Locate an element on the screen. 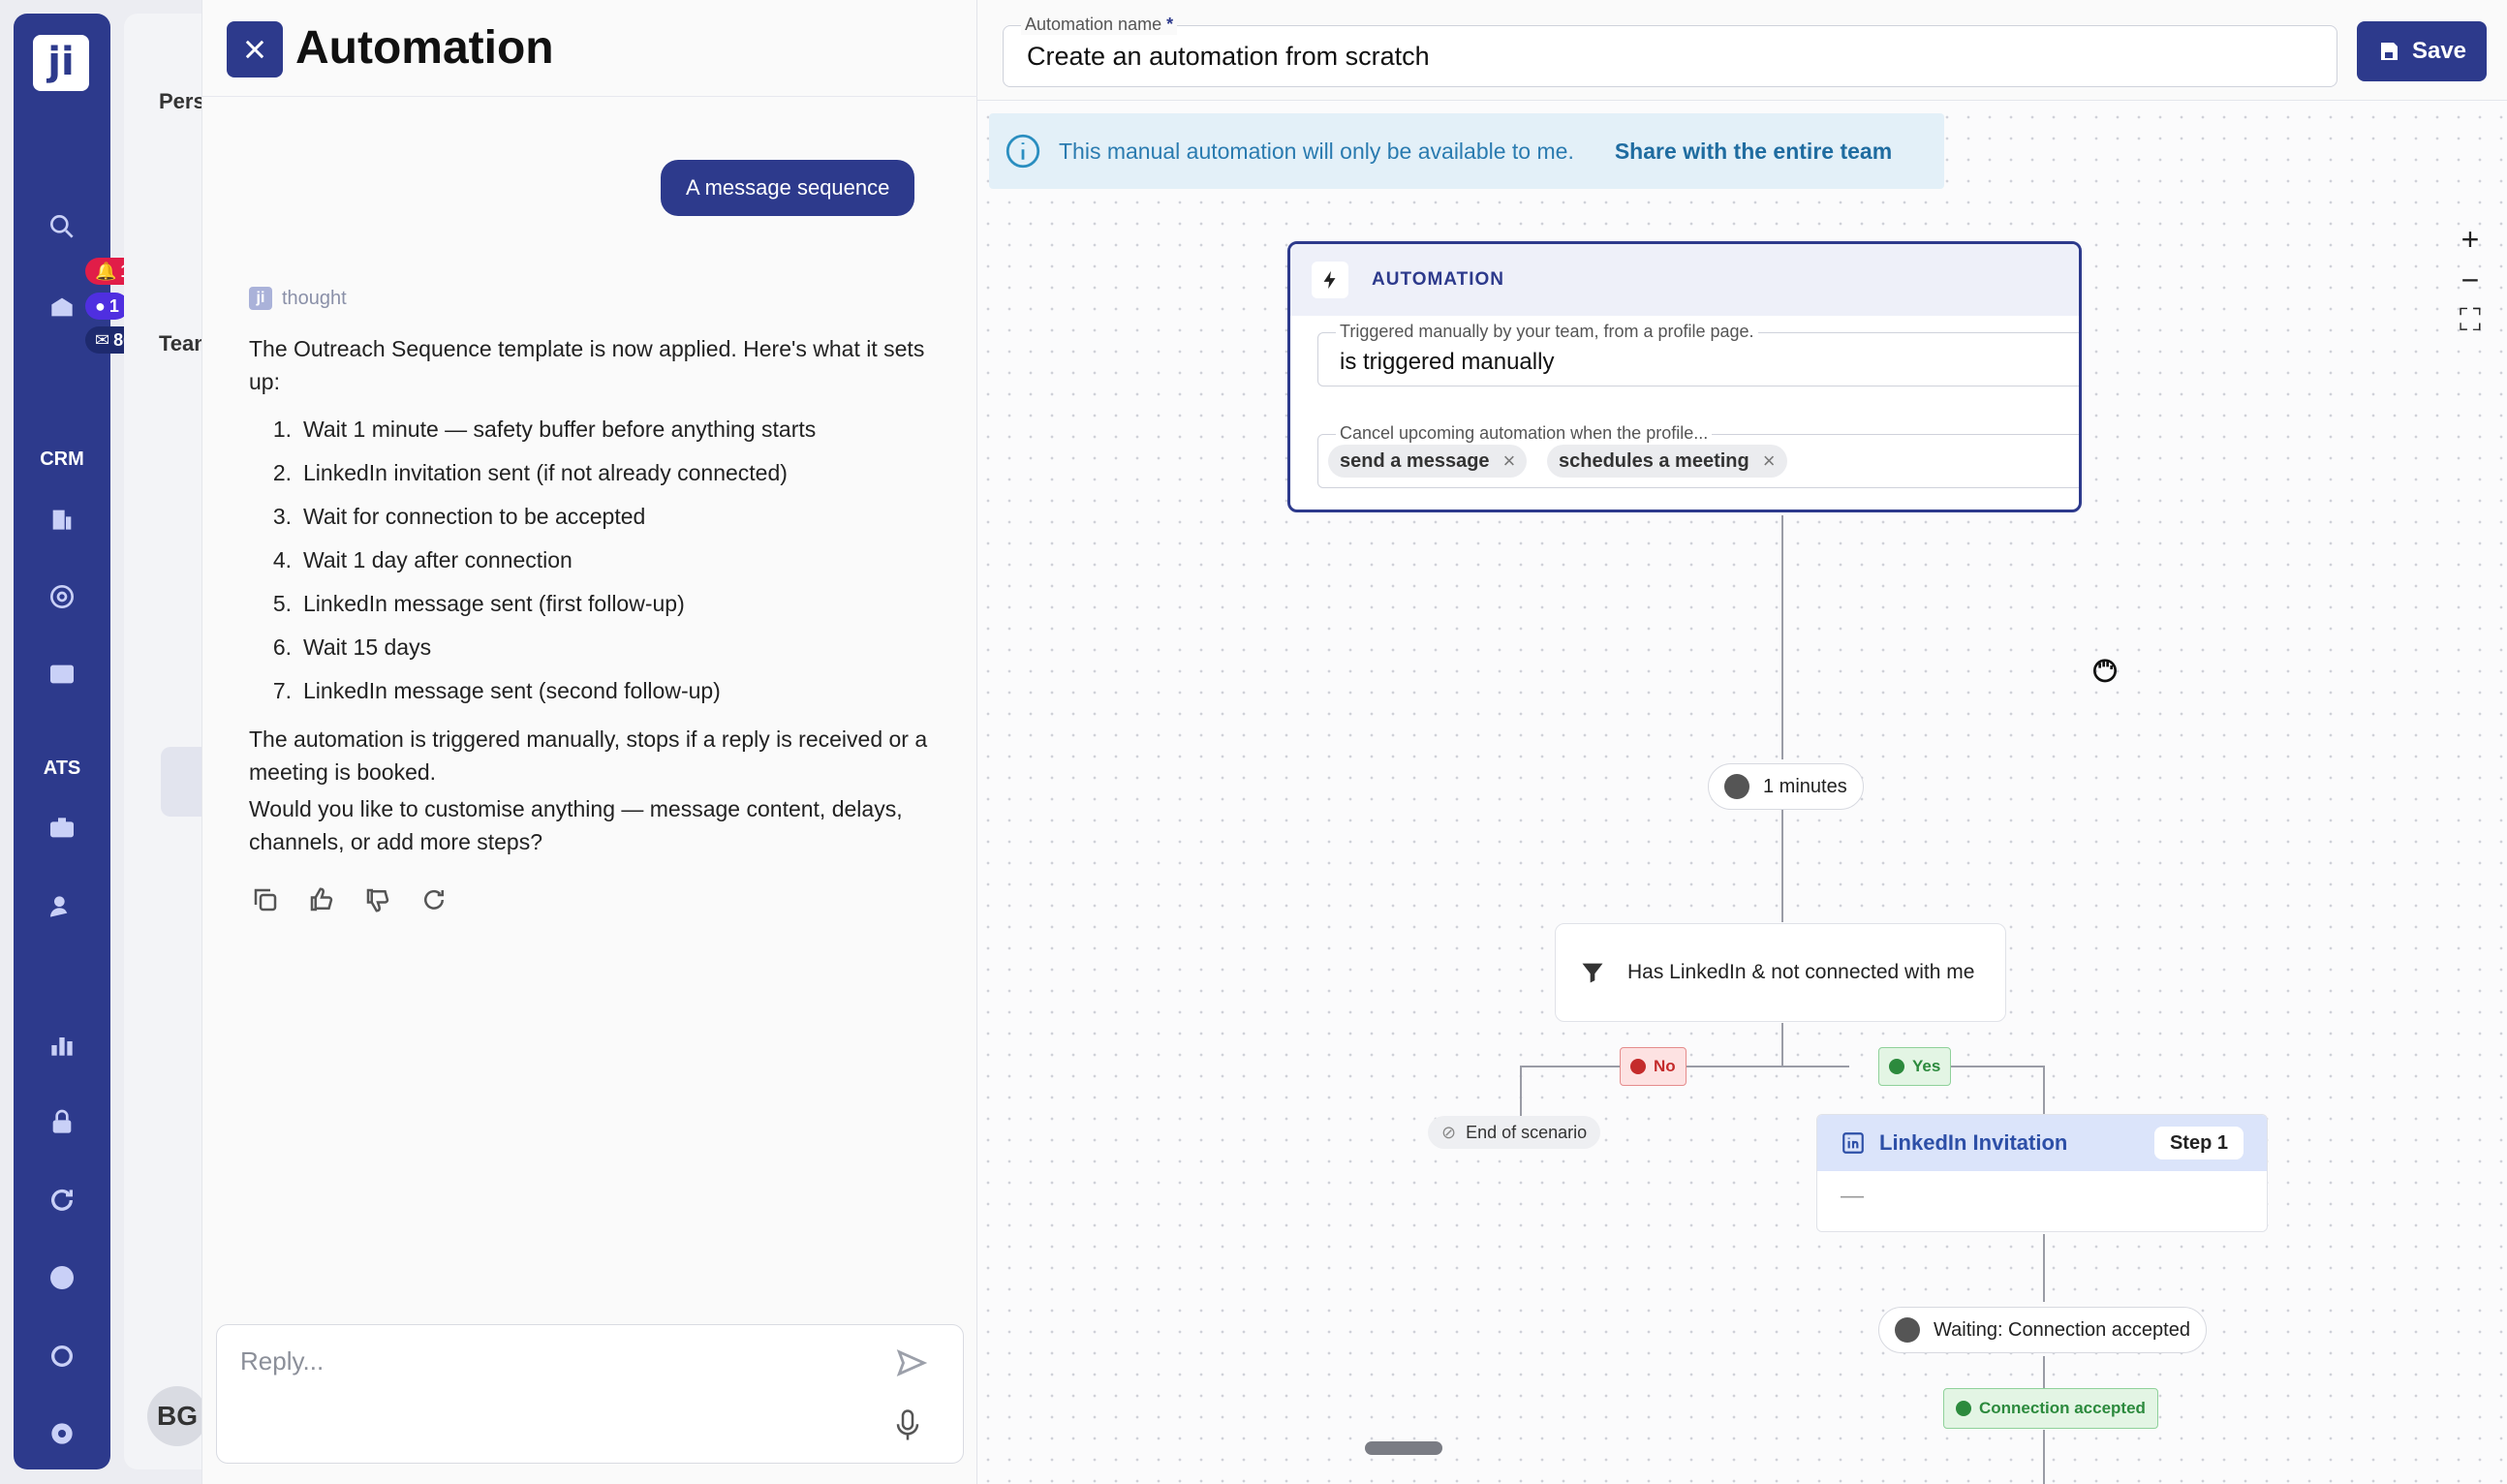 The width and height of the screenshot is (2507, 1484). zoom-in-icon: + is located at coordinates (2470, 239).